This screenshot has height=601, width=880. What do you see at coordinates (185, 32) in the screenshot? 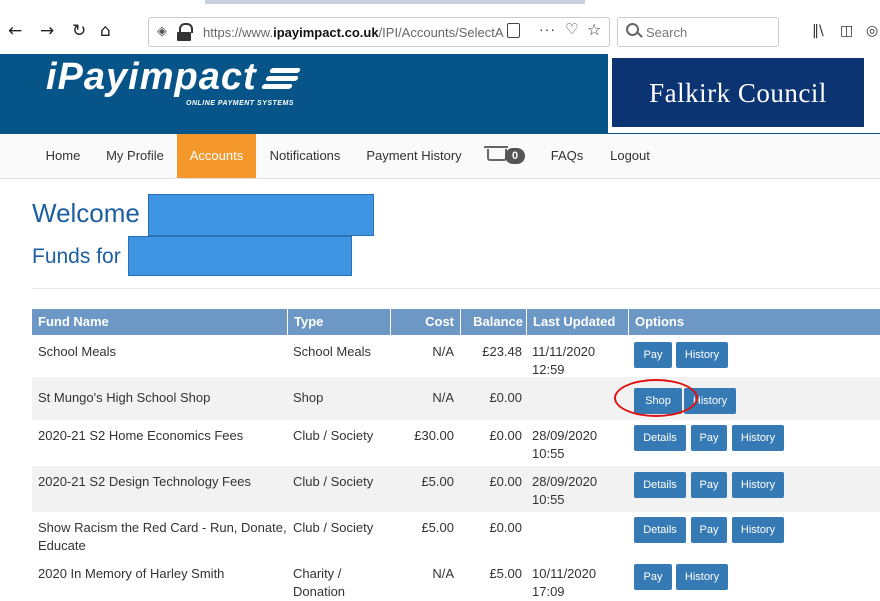
I see `lock-icon` at bounding box center [185, 32].